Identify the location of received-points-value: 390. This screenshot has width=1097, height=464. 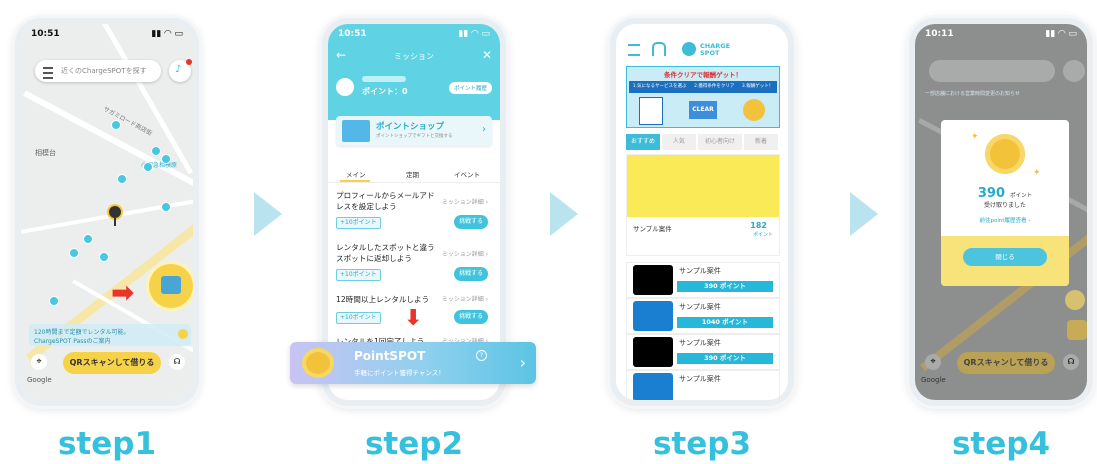
(991, 193).